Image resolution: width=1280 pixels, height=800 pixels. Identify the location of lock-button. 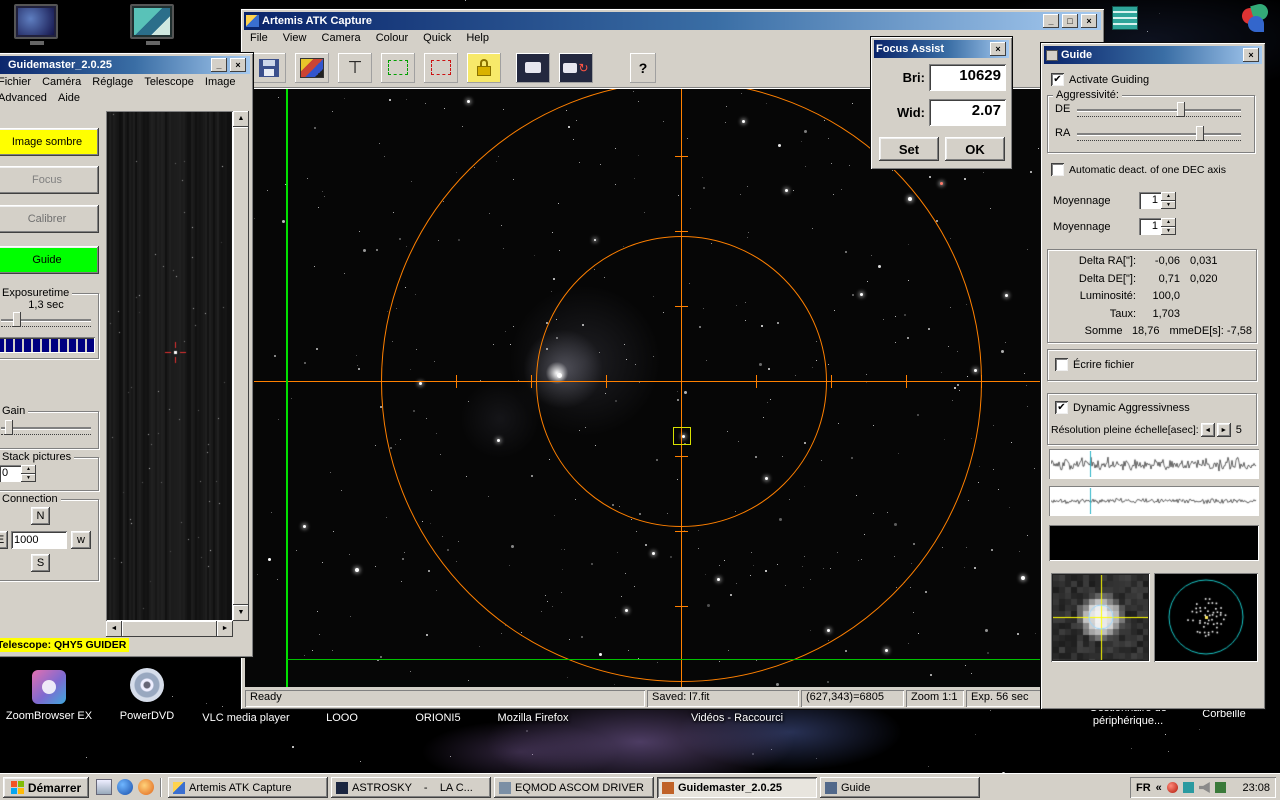
(484, 67).